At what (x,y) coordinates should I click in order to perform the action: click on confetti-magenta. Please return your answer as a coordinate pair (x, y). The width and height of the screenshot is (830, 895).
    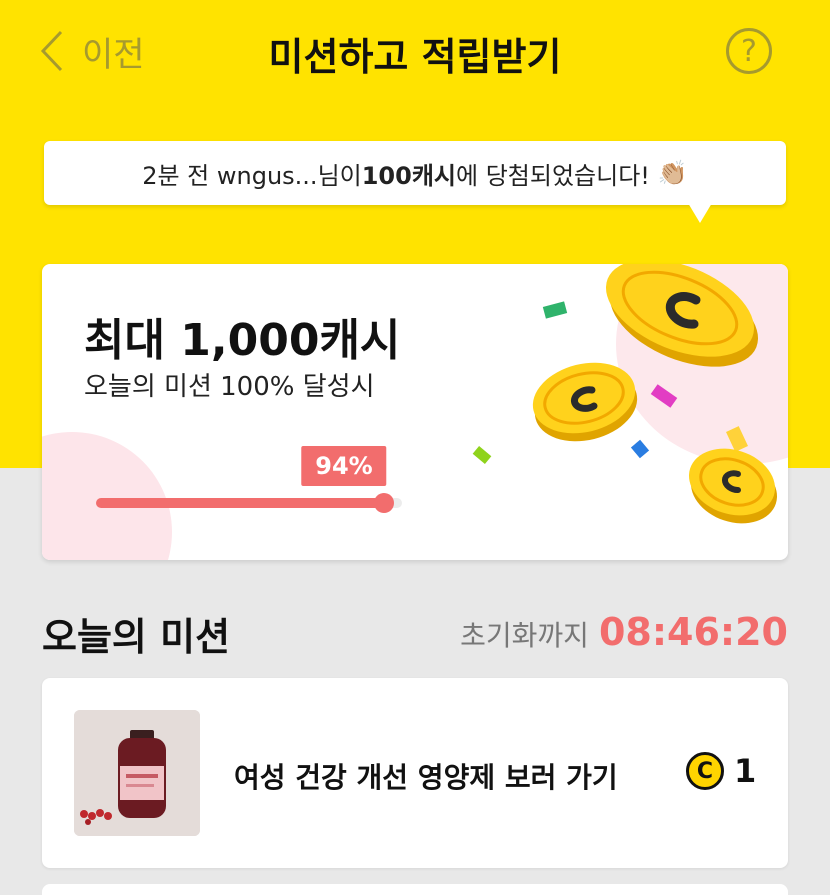
    Looking at the image, I should click on (664, 396).